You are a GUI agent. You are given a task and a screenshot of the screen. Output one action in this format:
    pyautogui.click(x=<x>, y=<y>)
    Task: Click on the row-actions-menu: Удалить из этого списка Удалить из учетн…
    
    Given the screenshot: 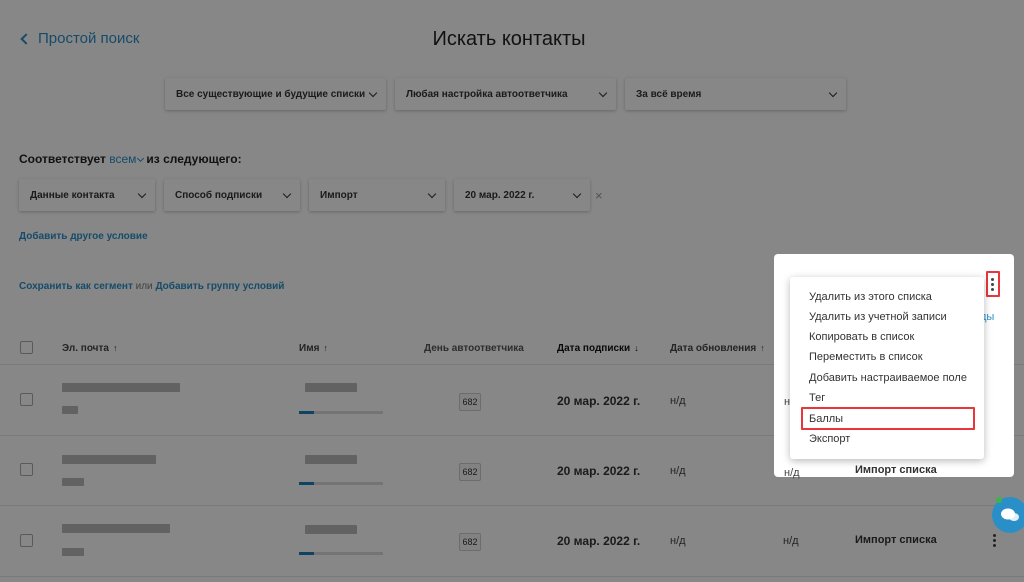 What is the action you would take?
    pyautogui.click(x=887, y=368)
    